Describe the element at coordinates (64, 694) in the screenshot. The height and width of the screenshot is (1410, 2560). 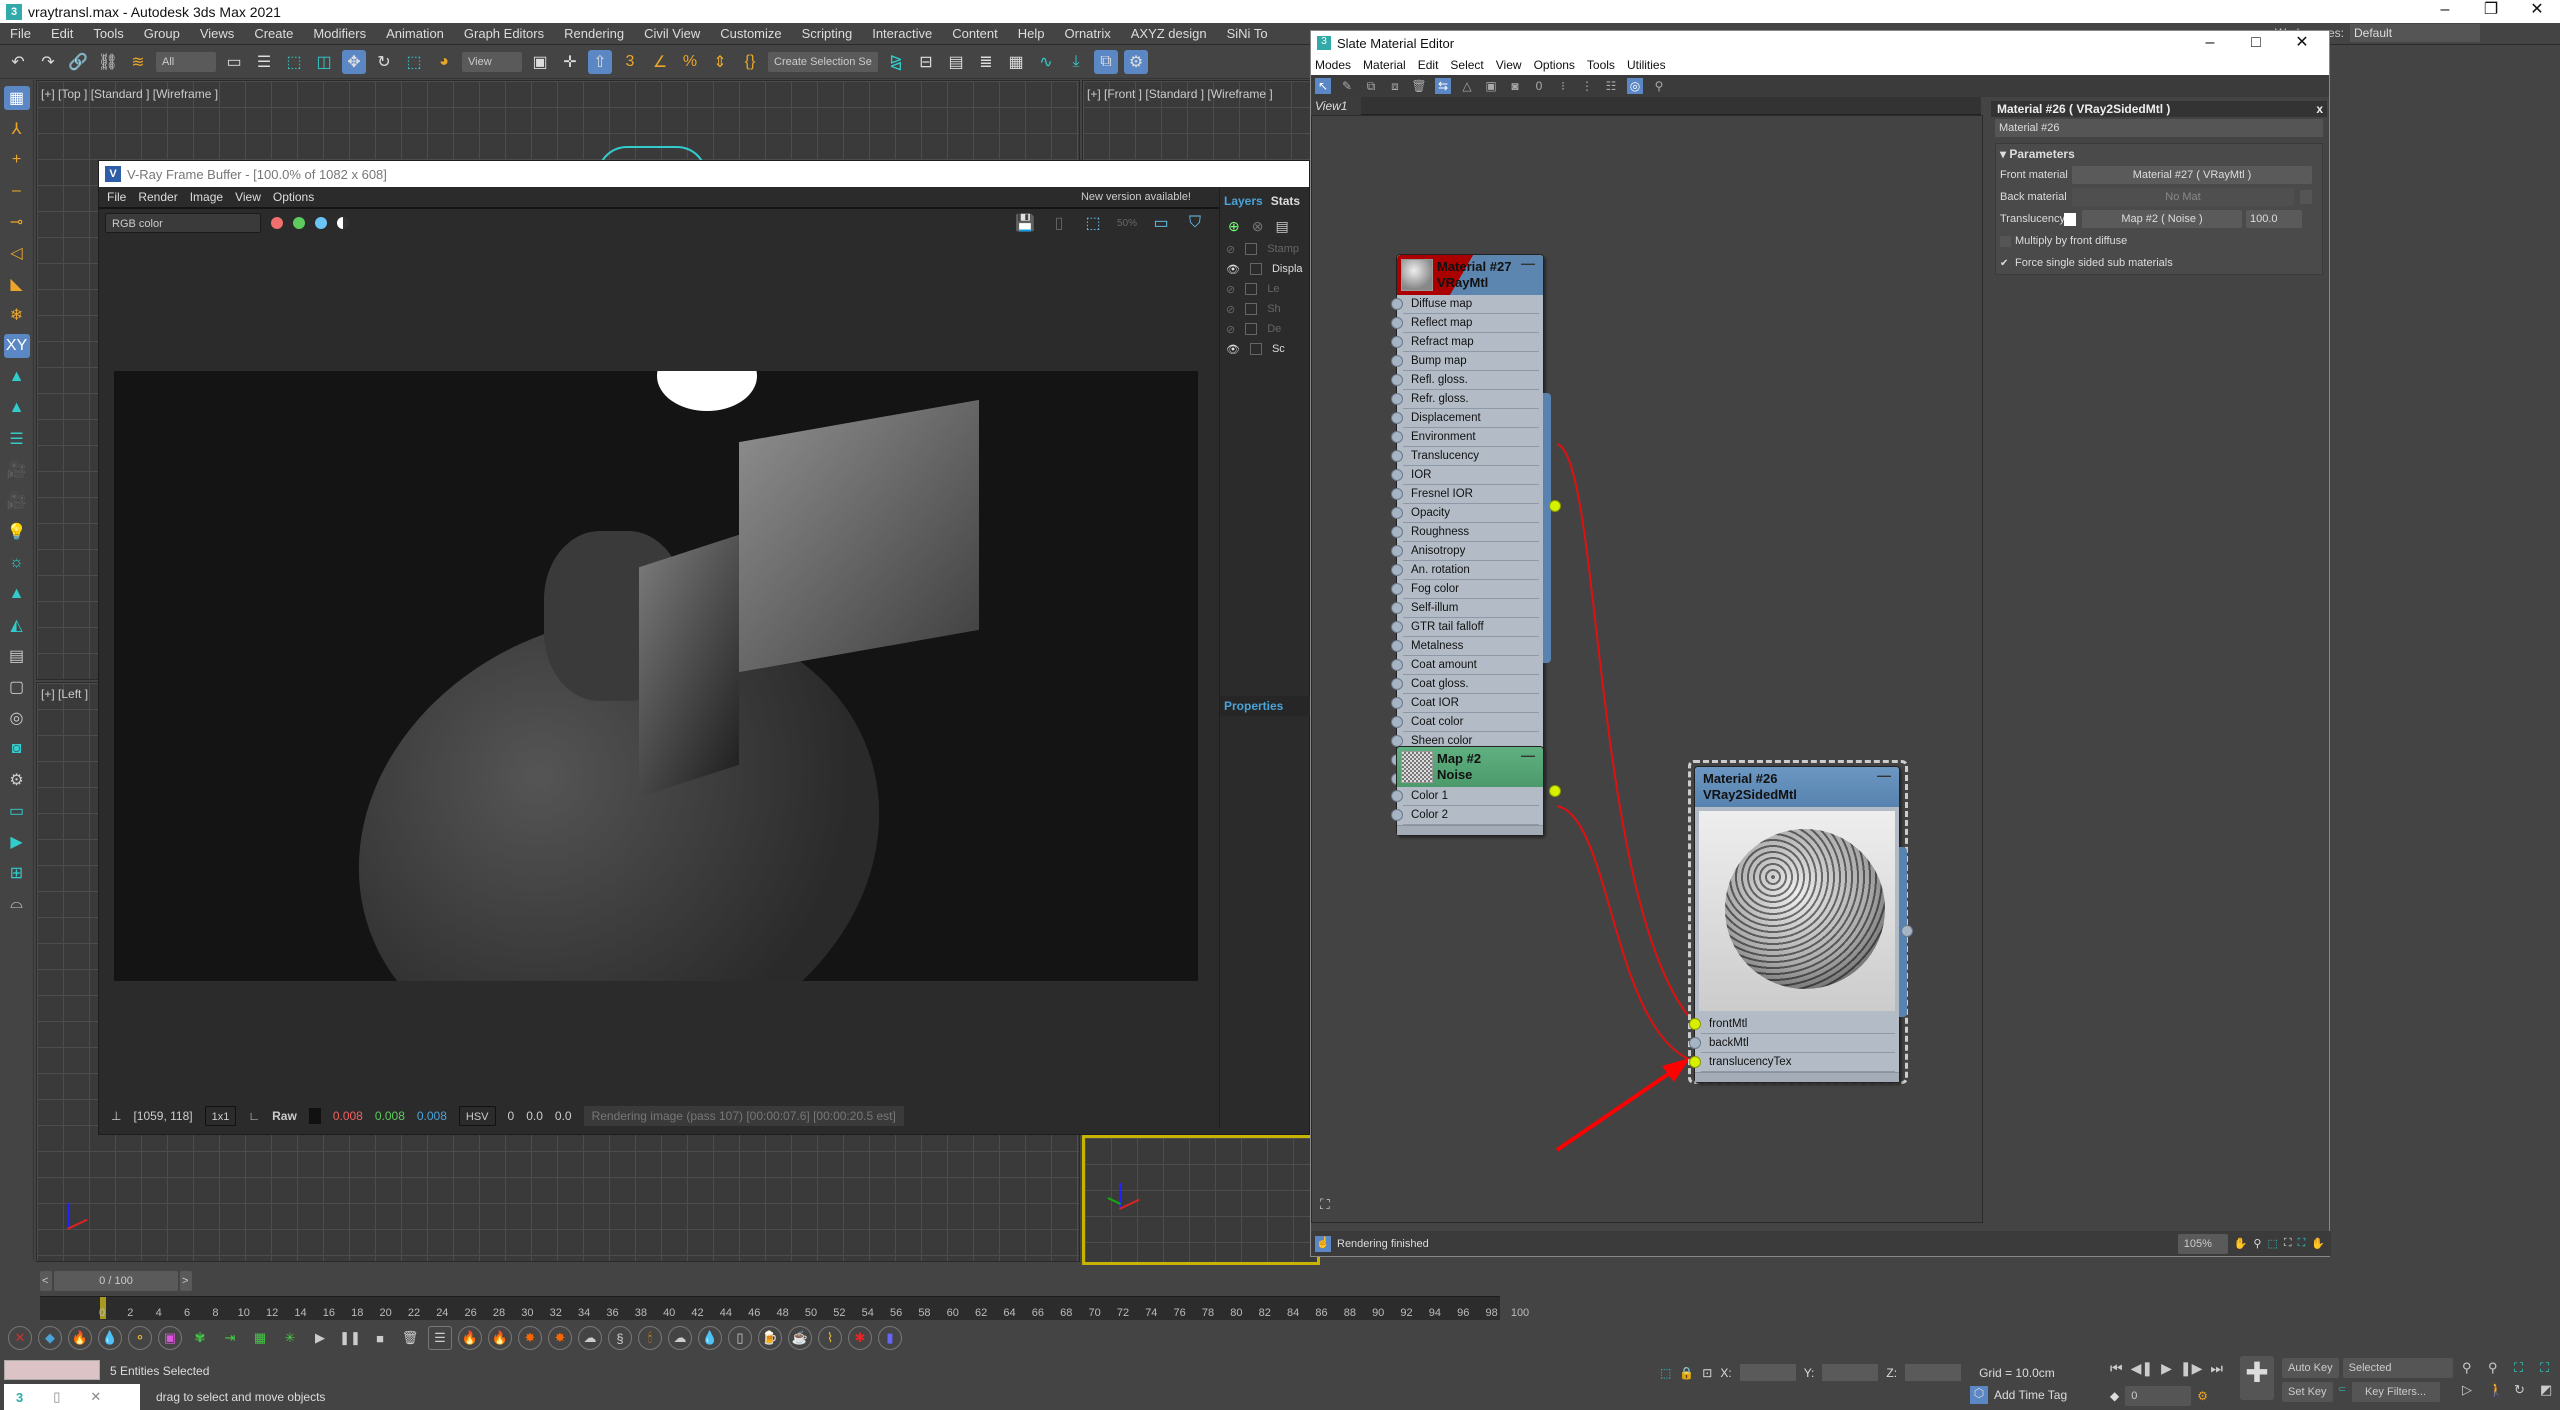
I see `viewport-left-label: [+] [Left ]` at that location.